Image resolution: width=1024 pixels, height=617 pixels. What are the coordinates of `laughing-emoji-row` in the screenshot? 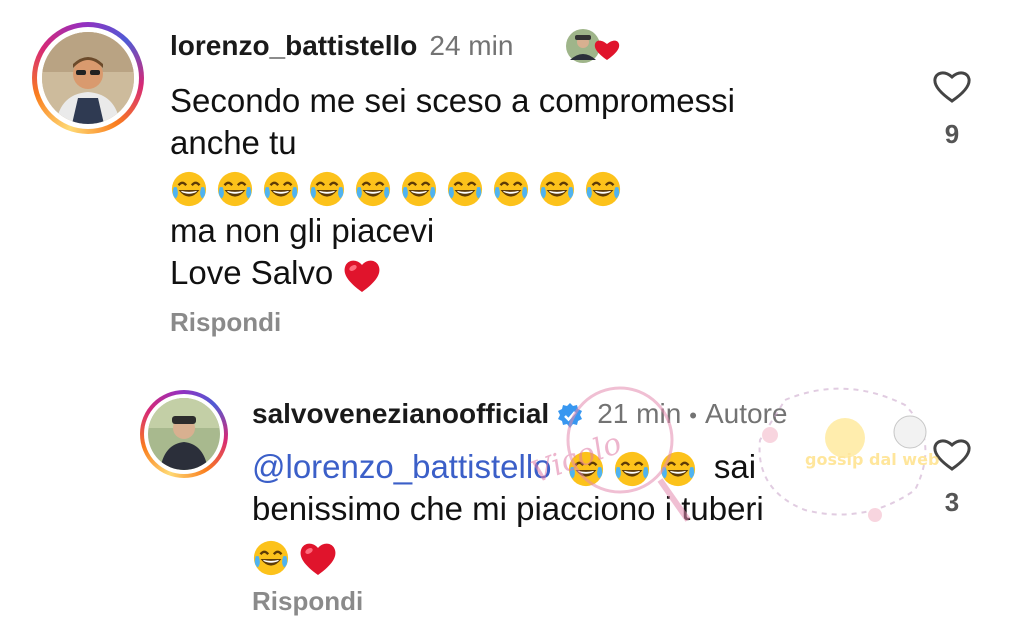 It's located at (452, 187).